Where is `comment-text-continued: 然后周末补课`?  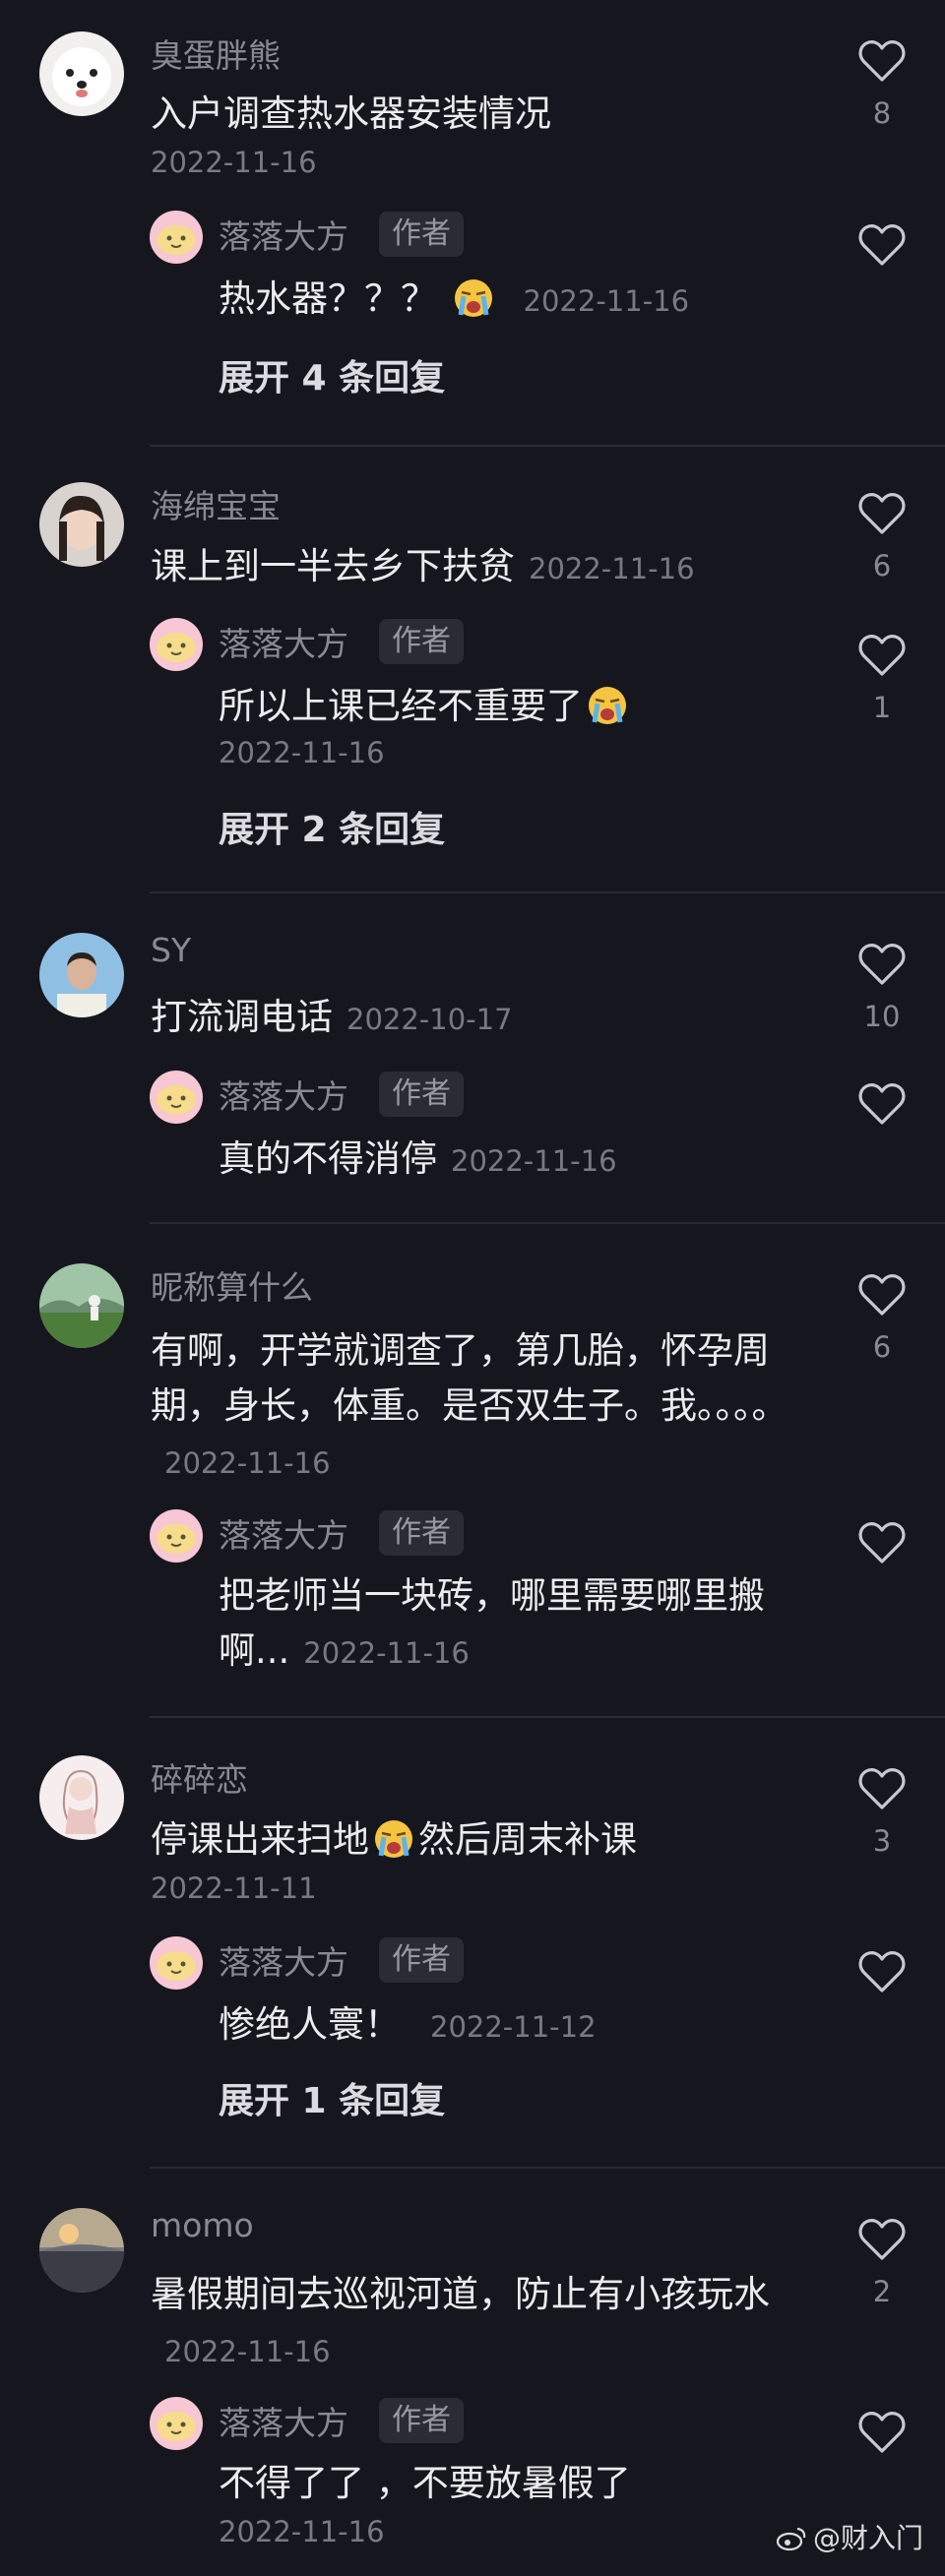
comment-text-continued: 然后周末补课 is located at coordinates (527, 1840).